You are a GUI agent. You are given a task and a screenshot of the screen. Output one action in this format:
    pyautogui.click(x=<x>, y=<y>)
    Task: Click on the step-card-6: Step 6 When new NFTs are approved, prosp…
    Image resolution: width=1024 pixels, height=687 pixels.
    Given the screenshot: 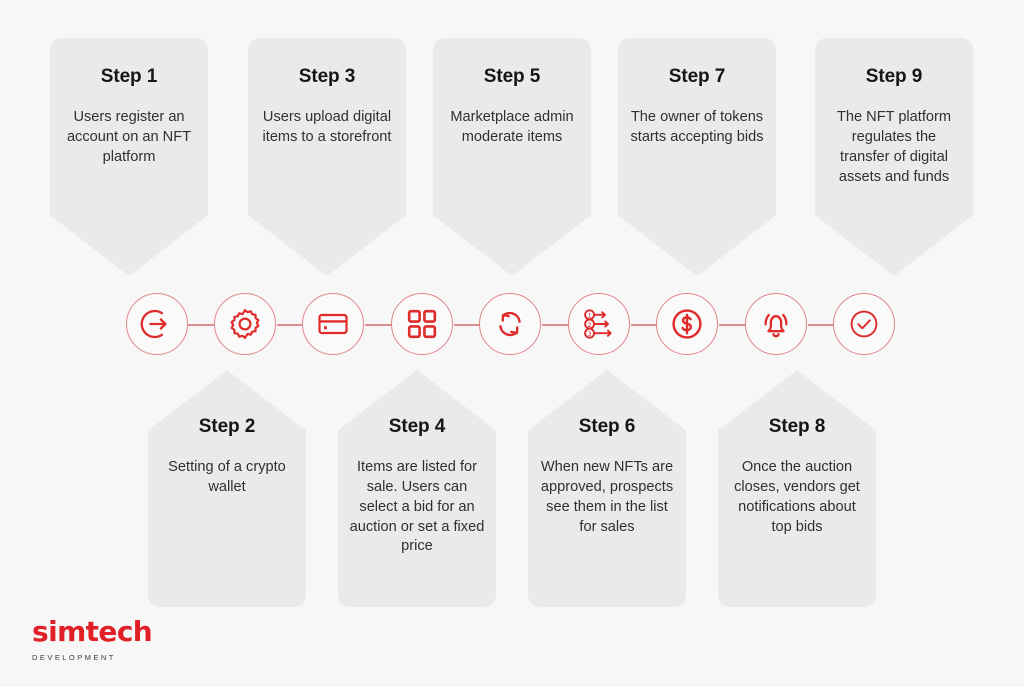 What is the action you would take?
    pyautogui.click(x=607, y=488)
    